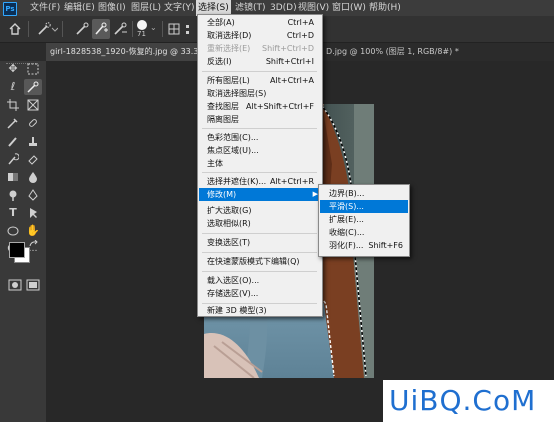 The width and height of the screenshot is (554, 422). What do you see at coordinates (300, 22) in the screenshot?
I see `shortcut-select-all: Ctrl+A` at bounding box center [300, 22].